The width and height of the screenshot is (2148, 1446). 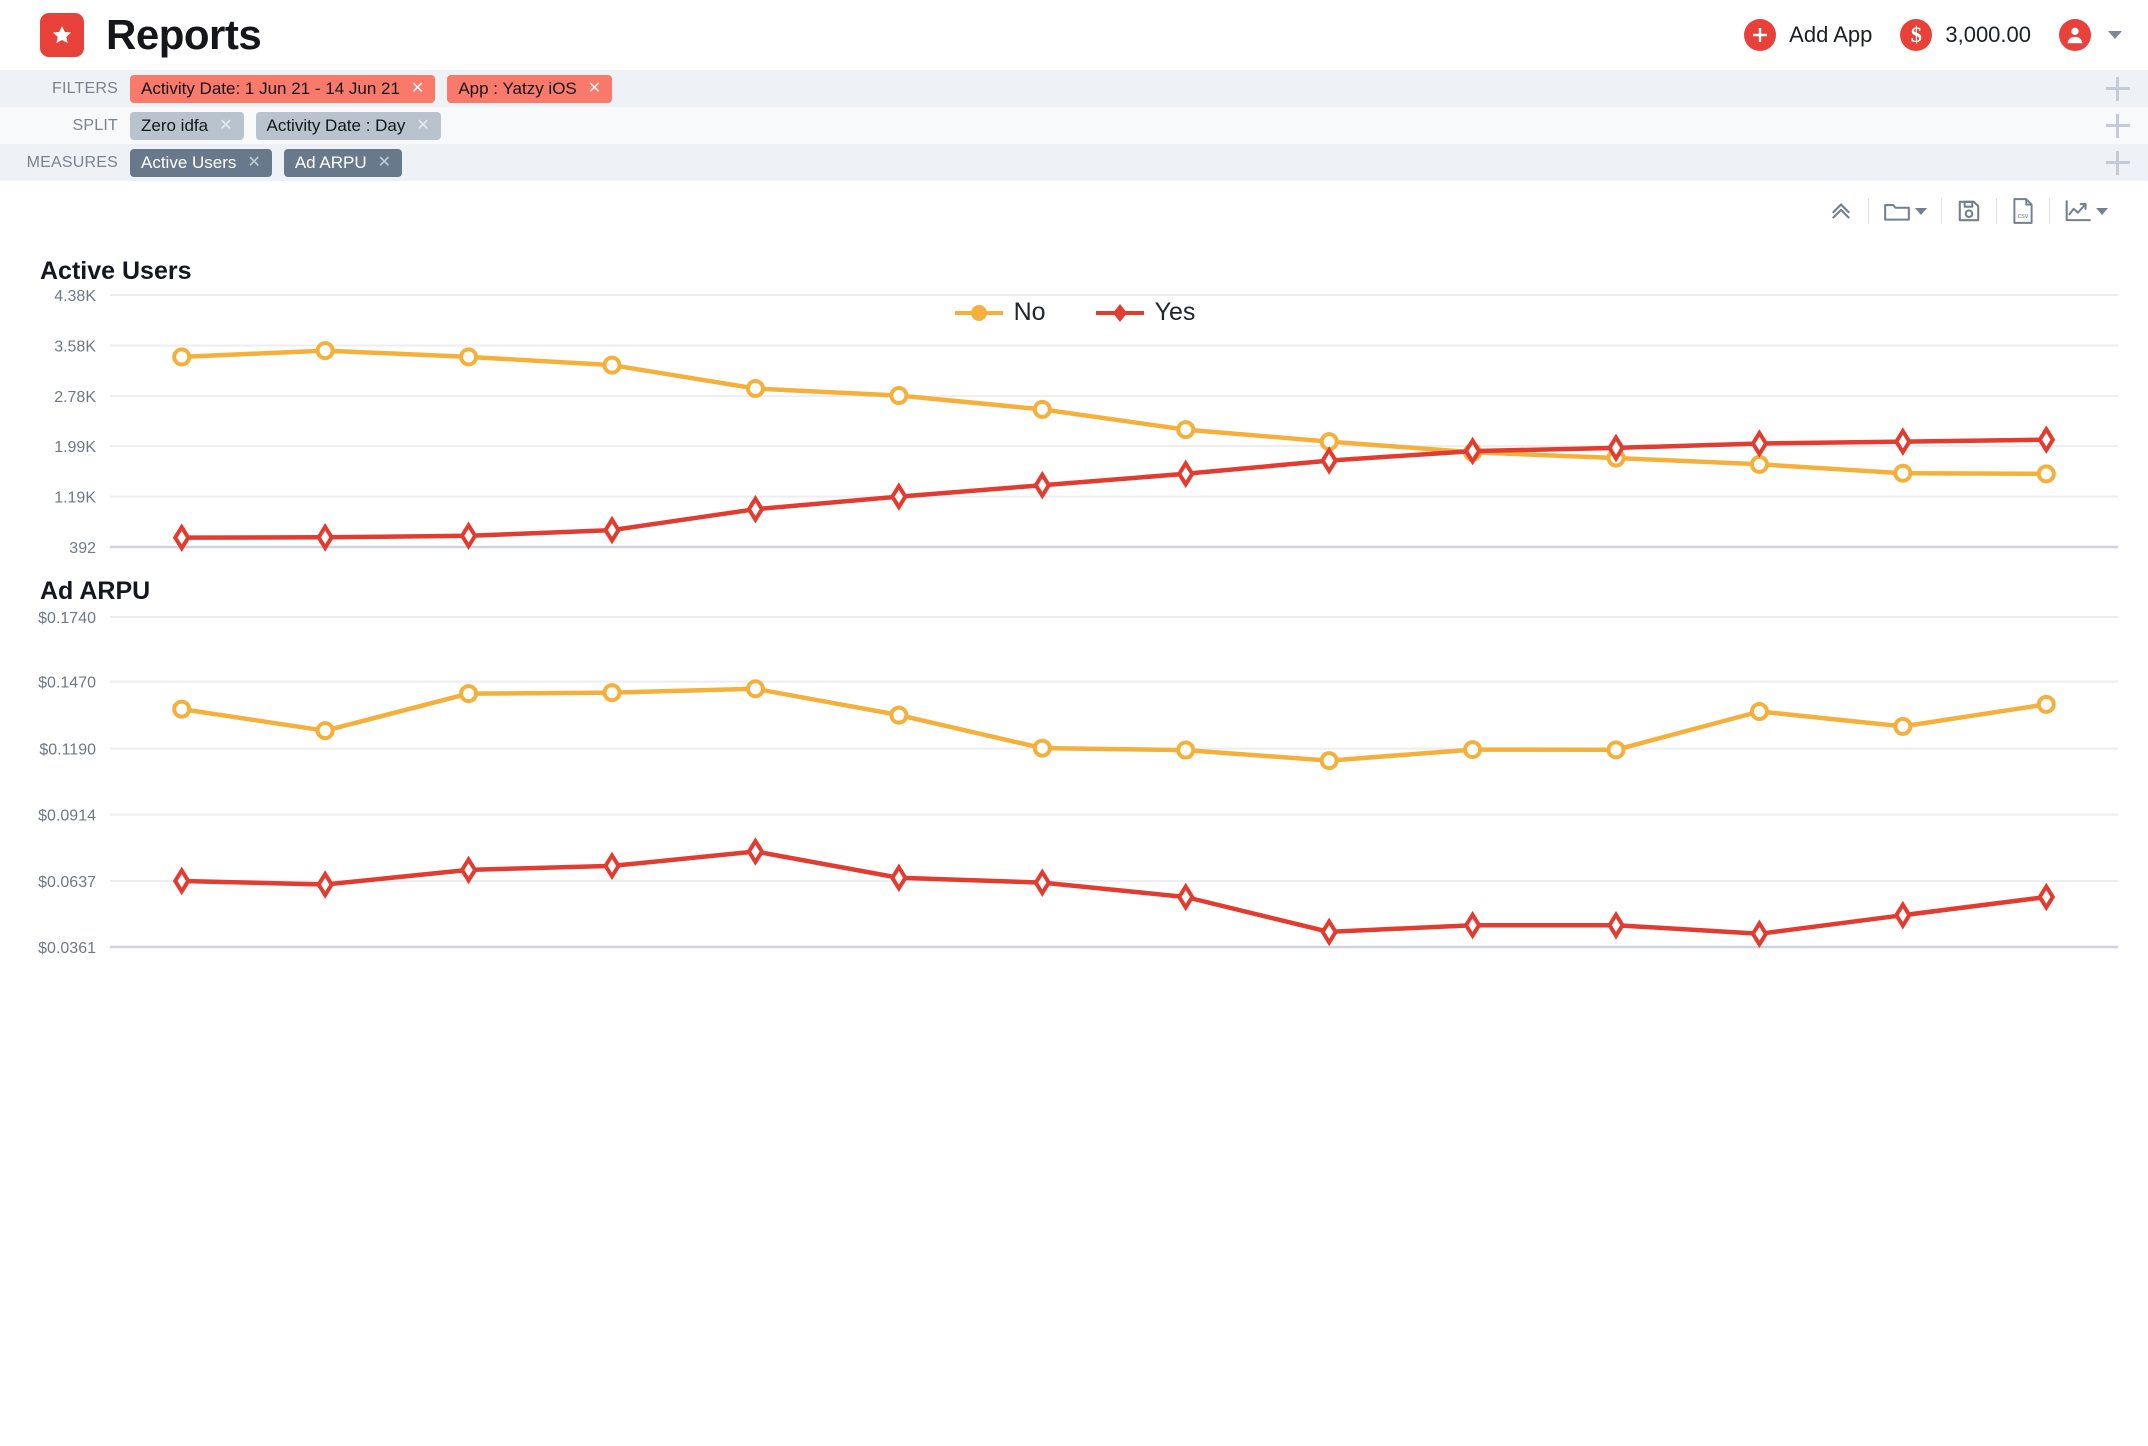 I want to click on save-button, so click(x=1969, y=211).